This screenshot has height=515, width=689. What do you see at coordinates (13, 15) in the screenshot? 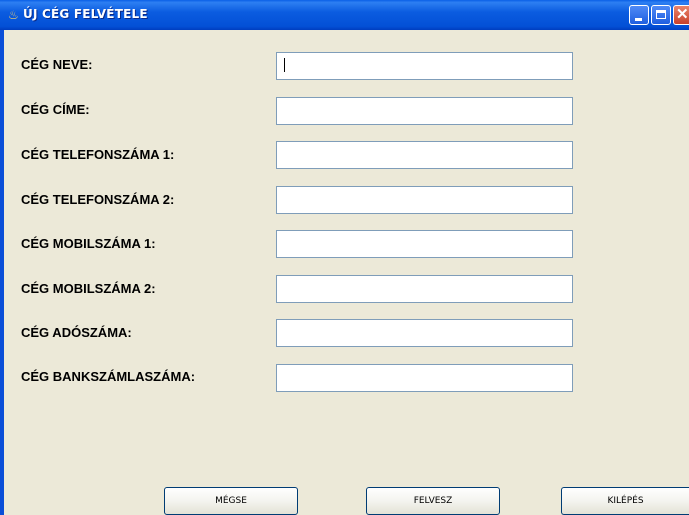
I see `java-cup-icon: ♨` at bounding box center [13, 15].